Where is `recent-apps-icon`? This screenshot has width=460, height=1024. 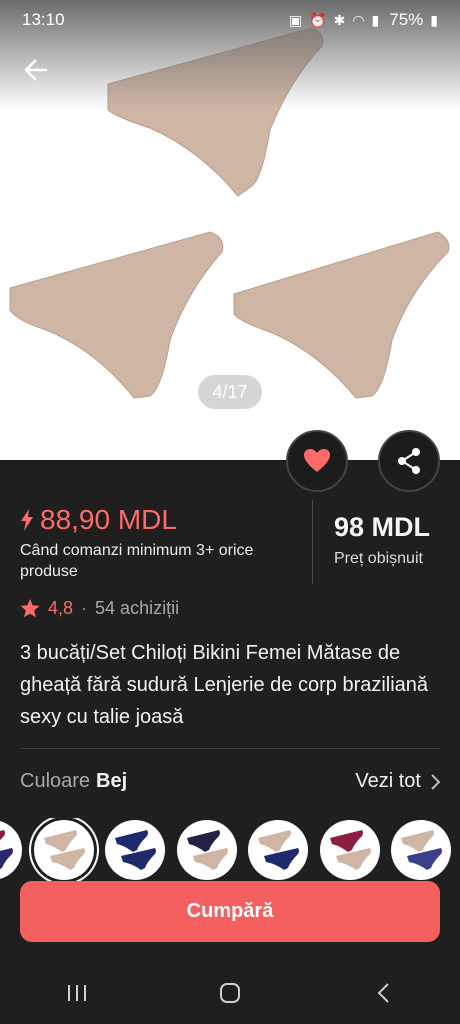 recent-apps-icon is located at coordinates (76, 993).